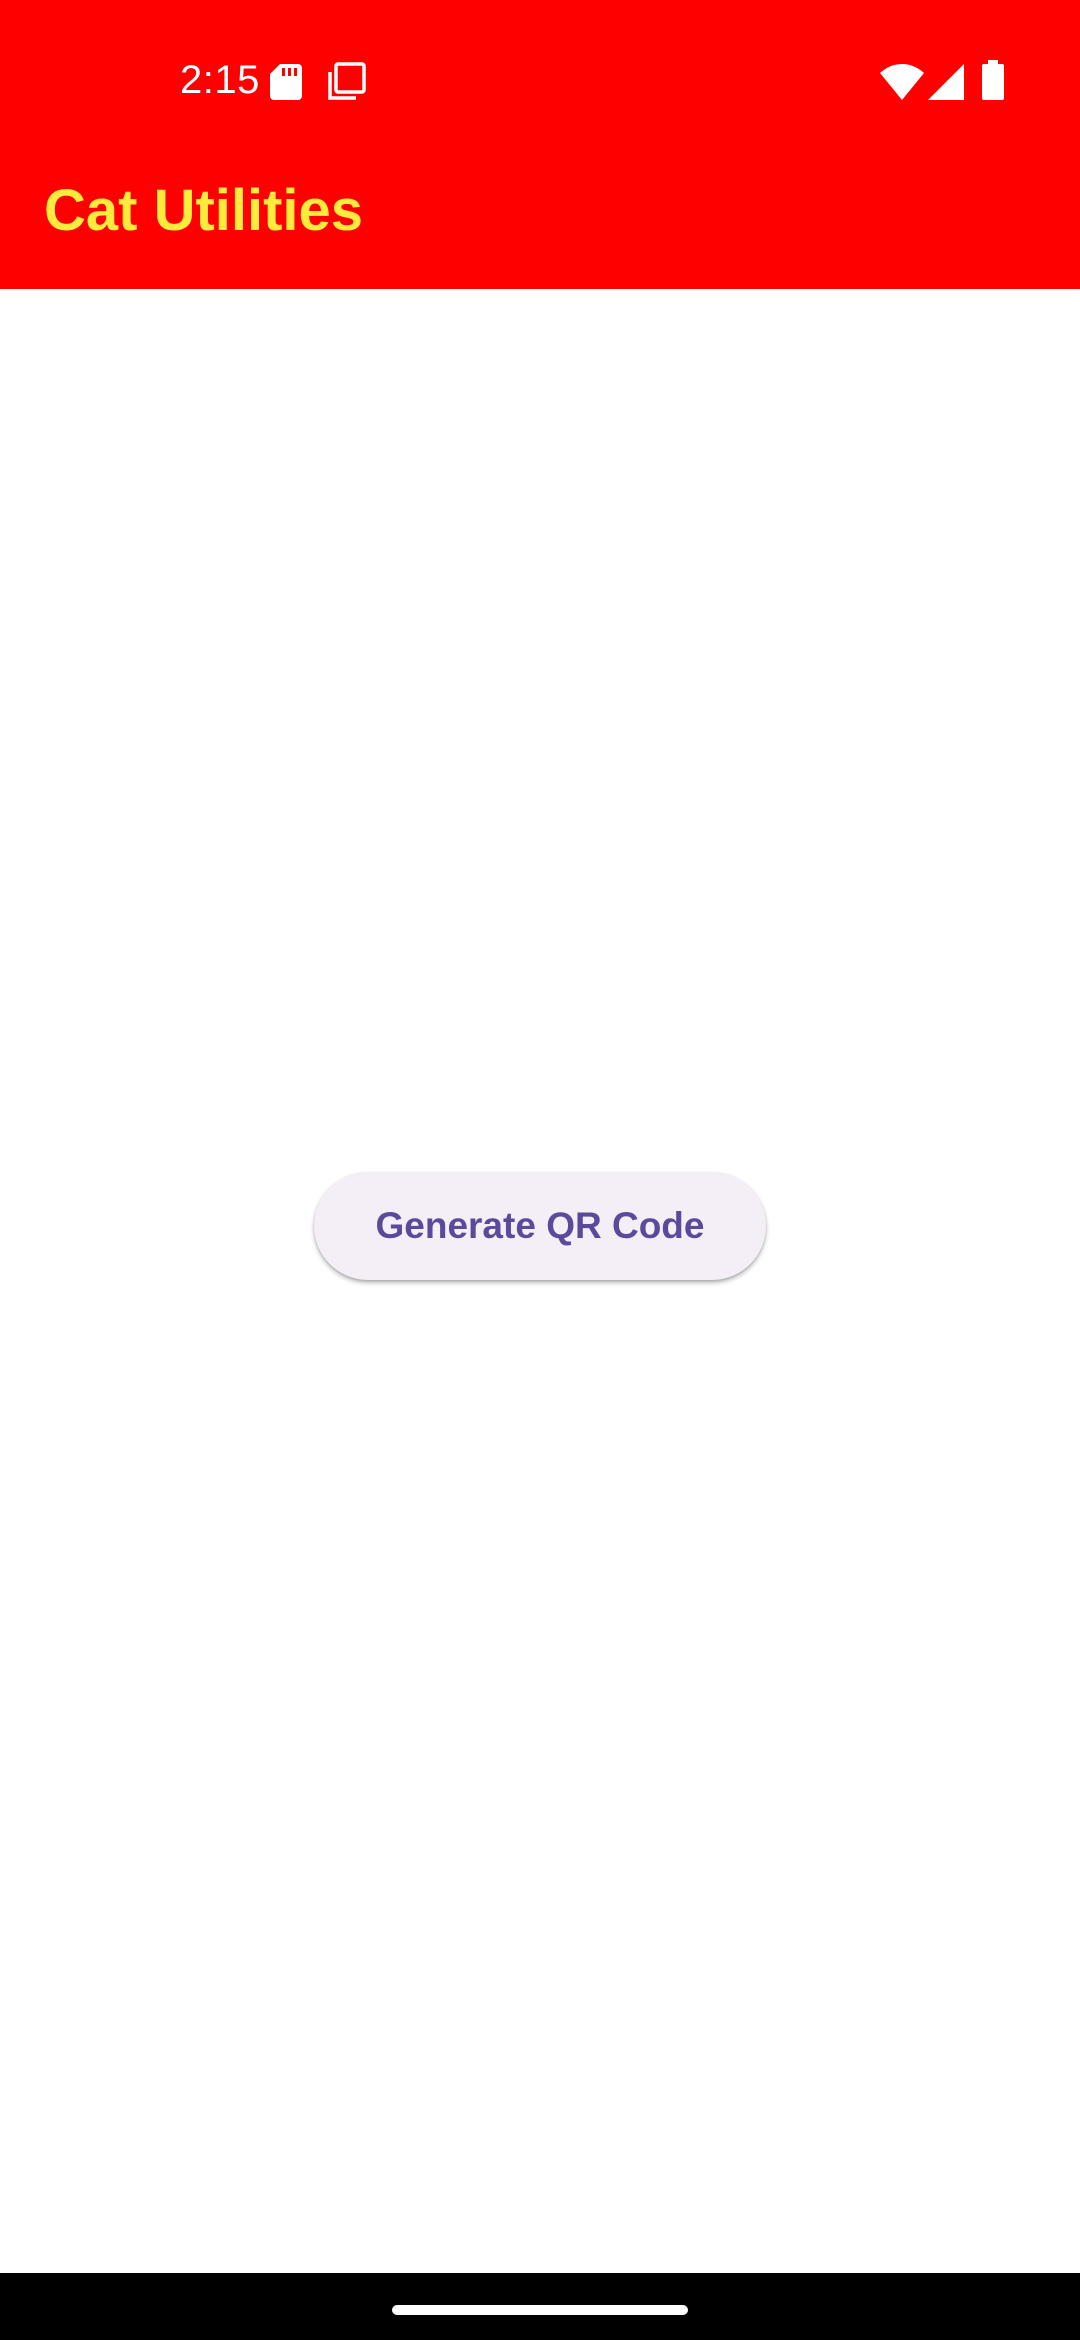  What do you see at coordinates (220, 80) in the screenshot?
I see `status-time: 2:15` at bounding box center [220, 80].